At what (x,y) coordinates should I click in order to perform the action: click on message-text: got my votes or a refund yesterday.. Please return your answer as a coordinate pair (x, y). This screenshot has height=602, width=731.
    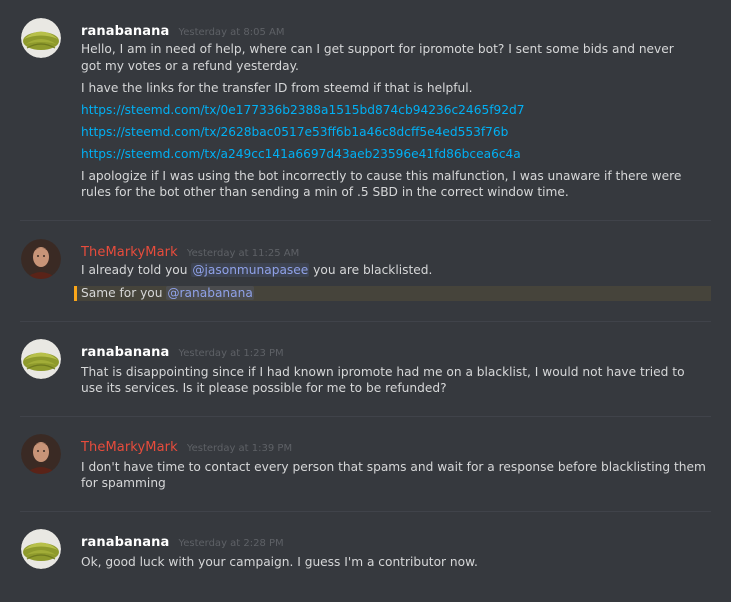
    Looking at the image, I should click on (190, 66).